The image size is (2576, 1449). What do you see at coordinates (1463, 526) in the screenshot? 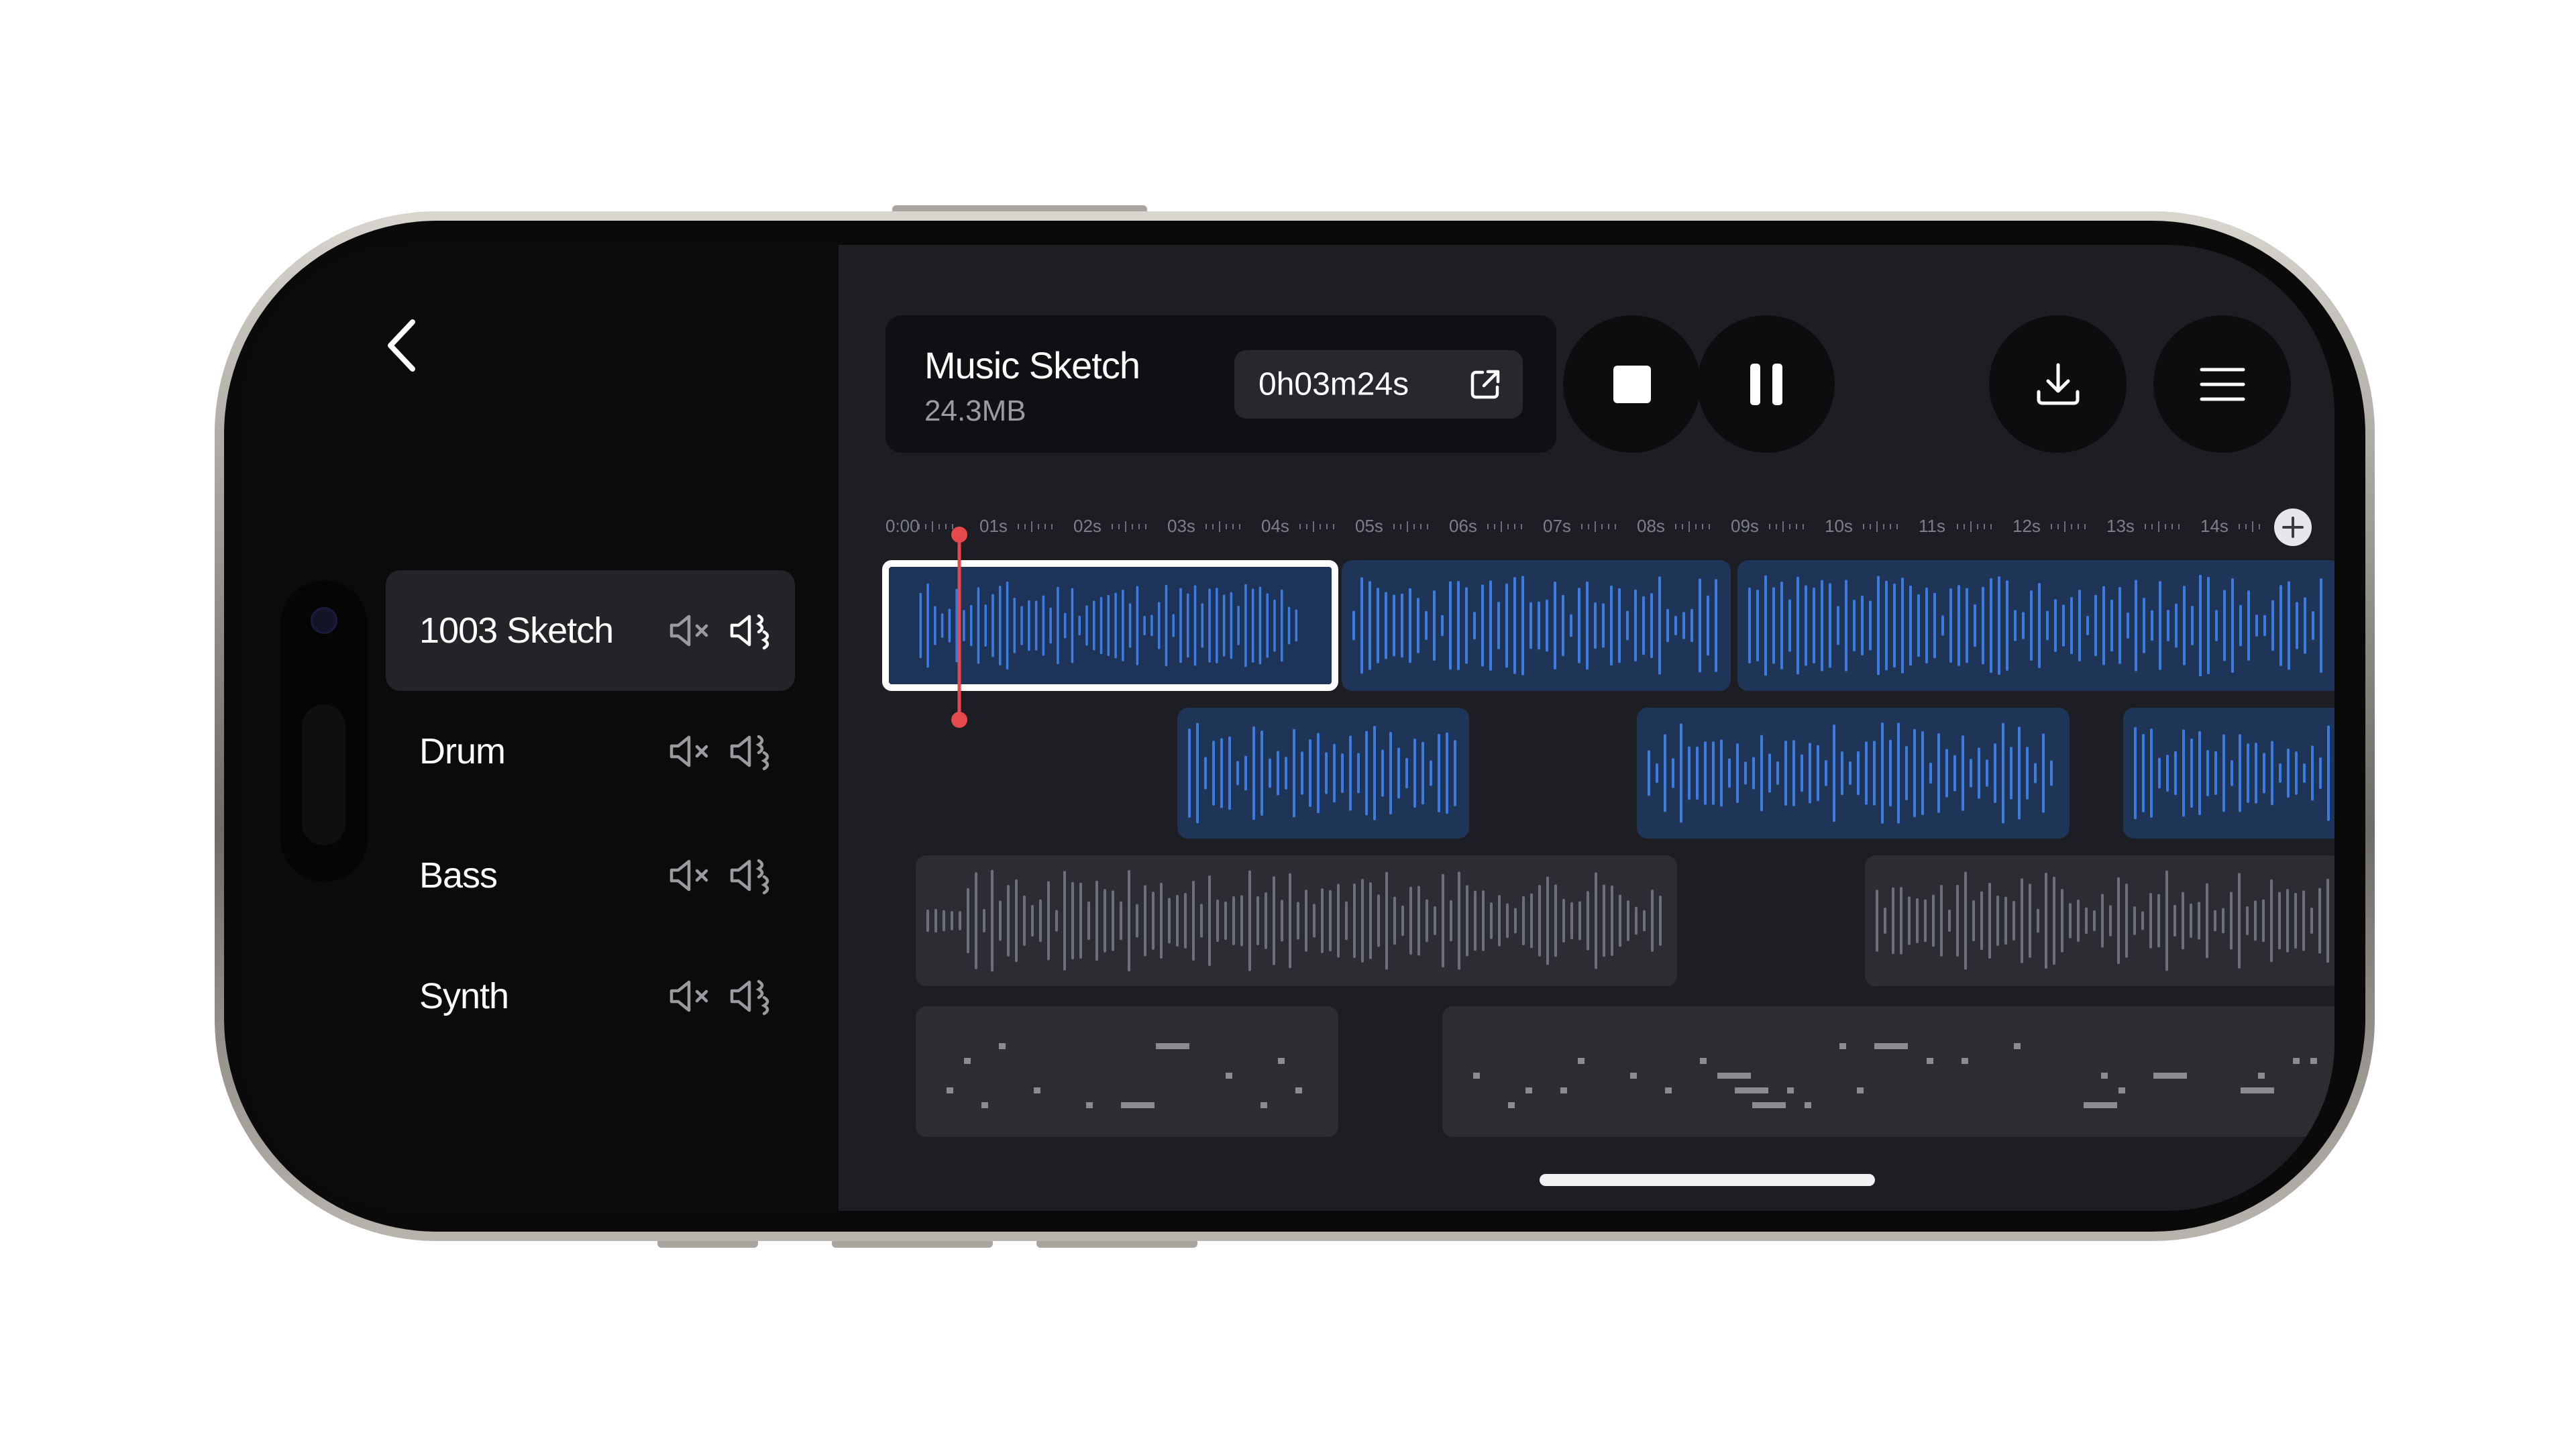
I see `ruler-label: 06s` at bounding box center [1463, 526].